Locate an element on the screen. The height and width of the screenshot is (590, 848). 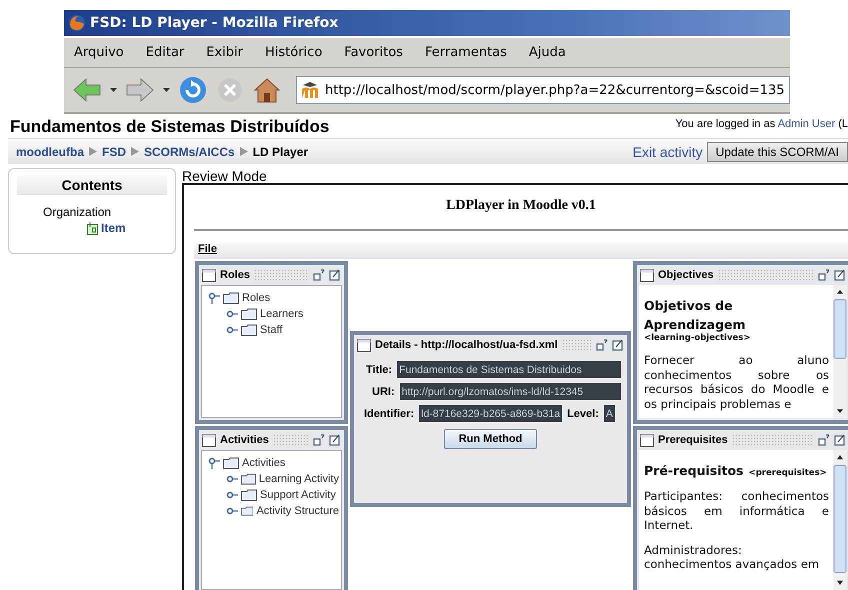
back-arrow-icon is located at coordinates (87, 90).